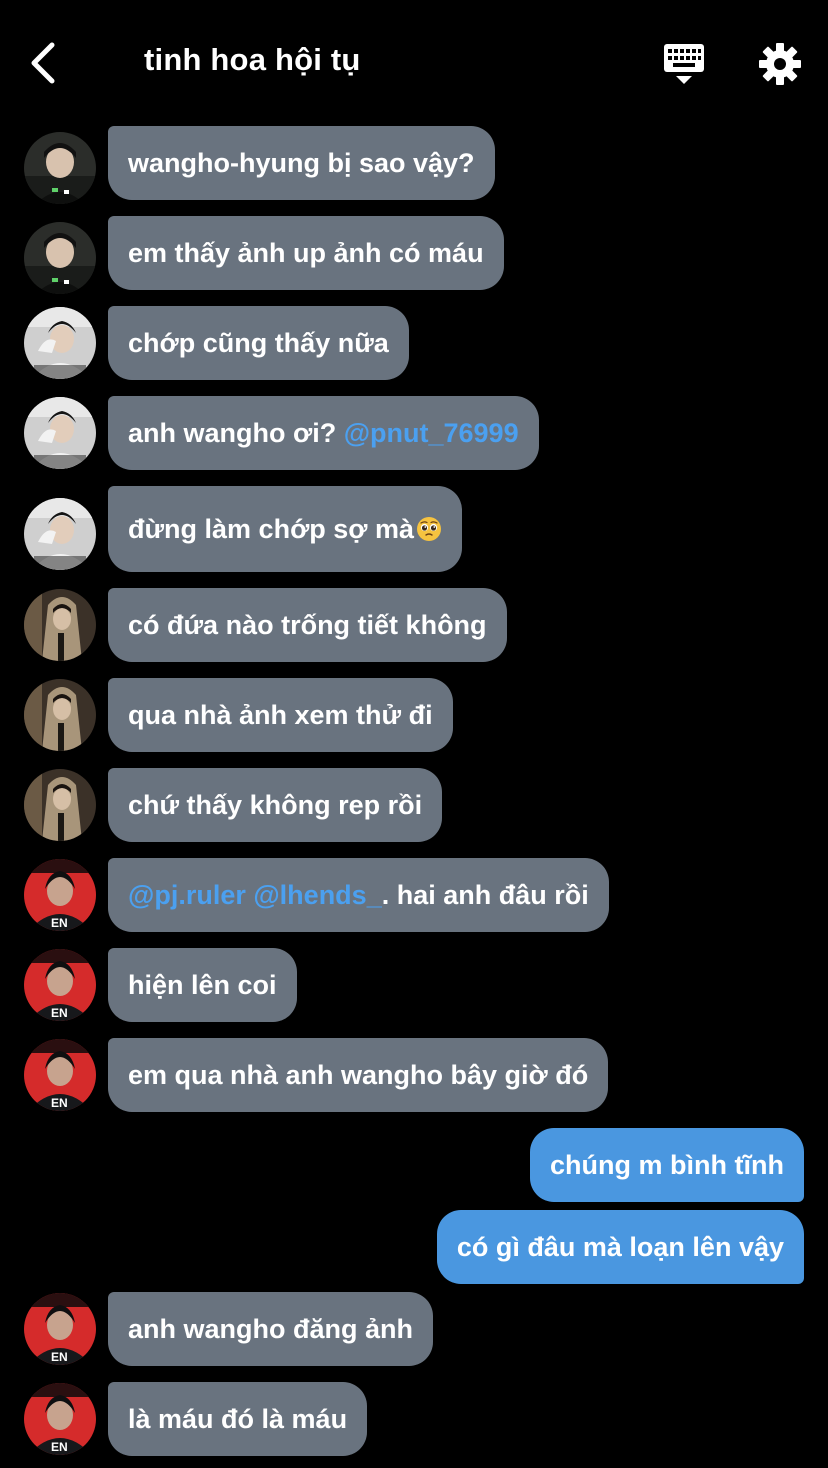 Image resolution: width=828 pixels, height=1468 pixels. I want to click on message-bubble: đừng làm chớp sợ mà, so click(285, 529).